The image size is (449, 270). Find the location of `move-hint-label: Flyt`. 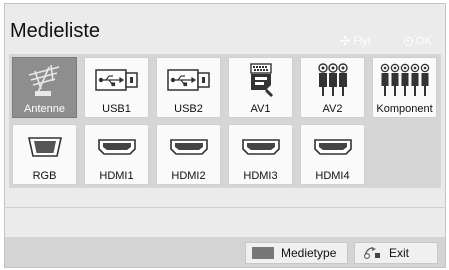

move-hint-label: Flyt is located at coordinates (362, 41).